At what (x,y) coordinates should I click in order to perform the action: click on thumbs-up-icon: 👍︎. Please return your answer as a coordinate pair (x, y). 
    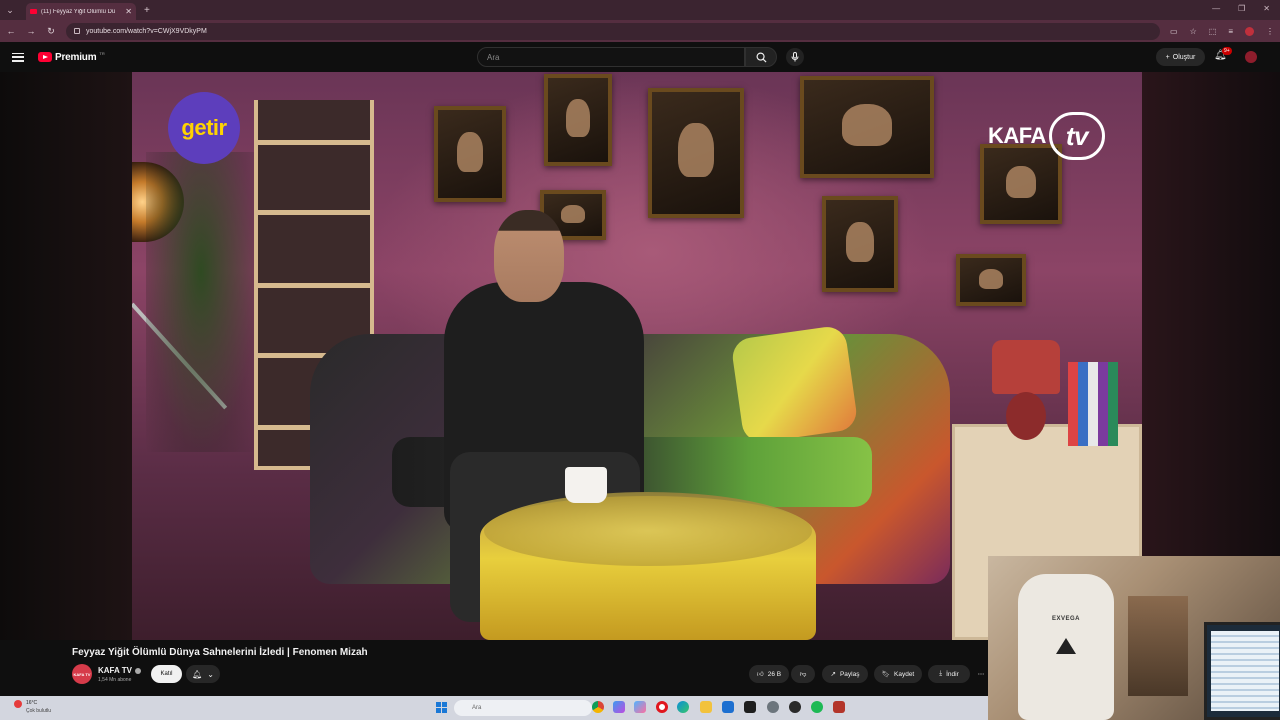
    Looking at the image, I should click on (760, 674).